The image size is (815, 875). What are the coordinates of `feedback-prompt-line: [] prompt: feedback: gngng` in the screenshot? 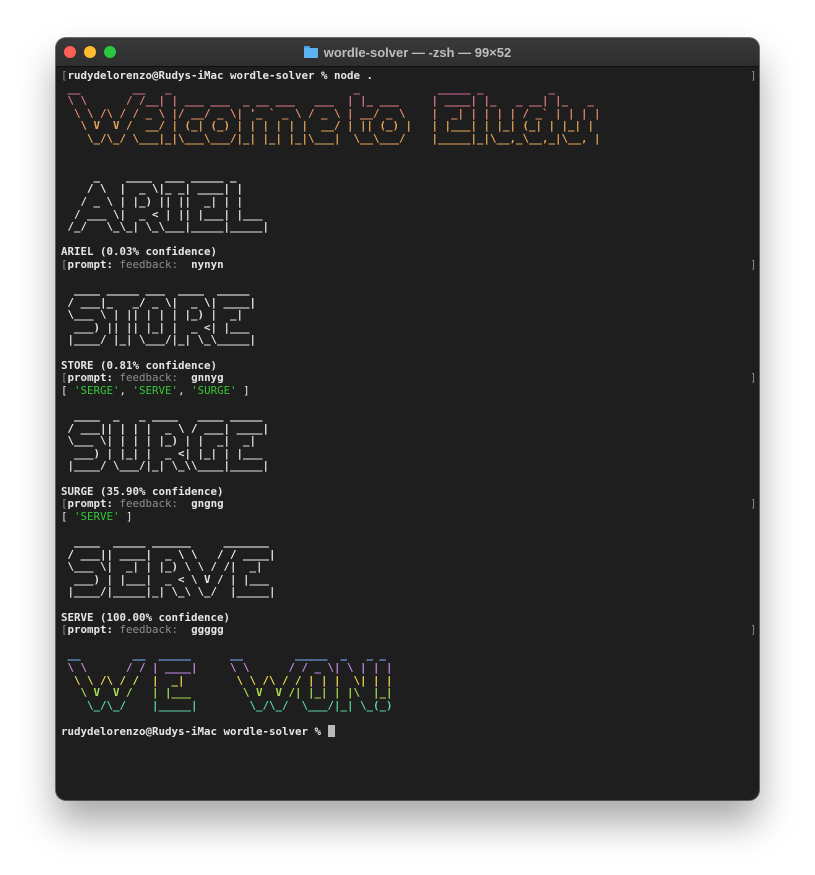 It's located at (409, 504).